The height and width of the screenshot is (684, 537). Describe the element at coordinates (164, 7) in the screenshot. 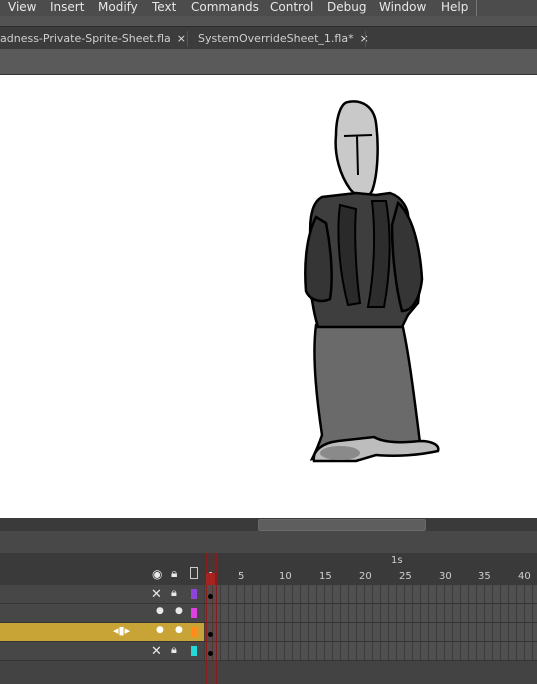

I see `menu-text: Text` at that location.